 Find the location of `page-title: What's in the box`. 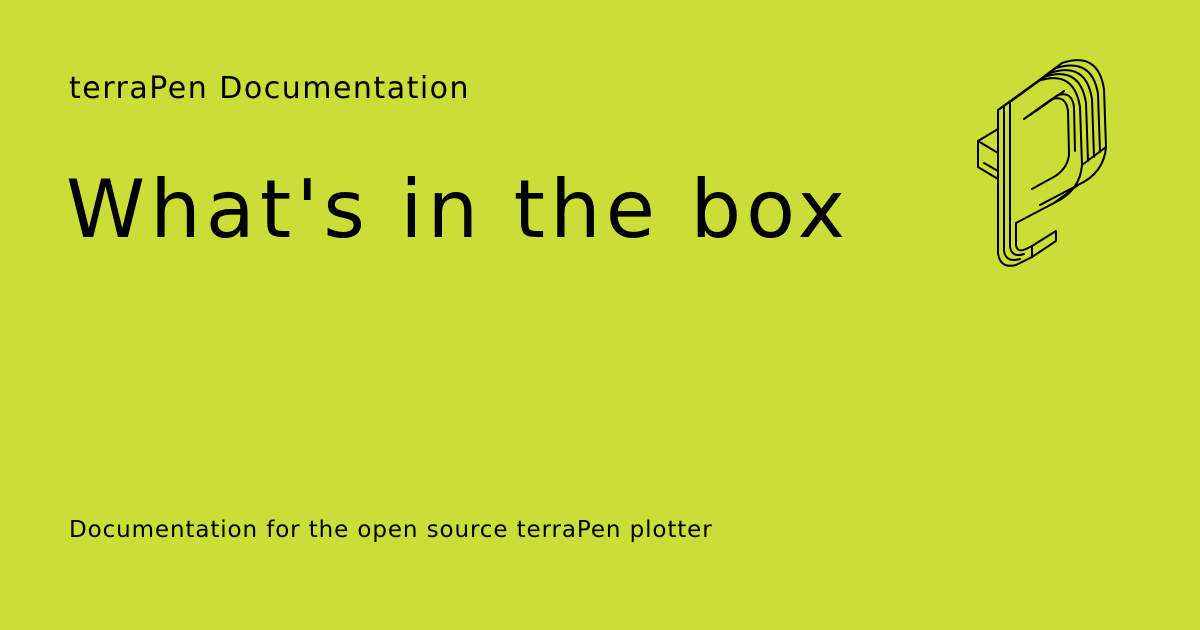

page-title: What's in the box is located at coordinates (458, 209).